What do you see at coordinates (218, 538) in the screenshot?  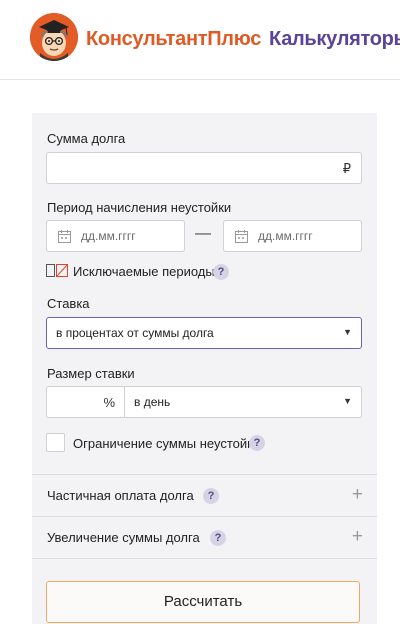 I see `debt-increase-help-icon: ?` at bounding box center [218, 538].